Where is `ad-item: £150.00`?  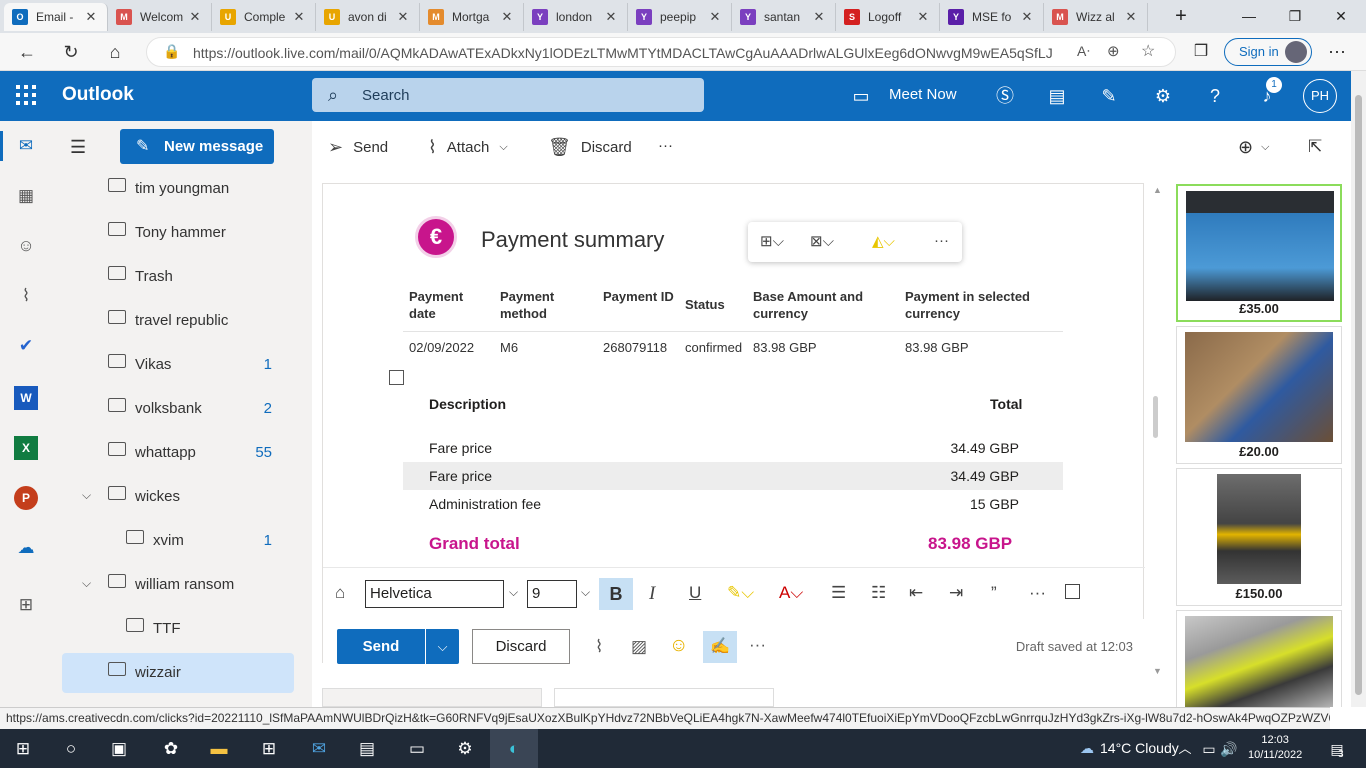 ad-item: £150.00 is located at coordinates (1259, 537).